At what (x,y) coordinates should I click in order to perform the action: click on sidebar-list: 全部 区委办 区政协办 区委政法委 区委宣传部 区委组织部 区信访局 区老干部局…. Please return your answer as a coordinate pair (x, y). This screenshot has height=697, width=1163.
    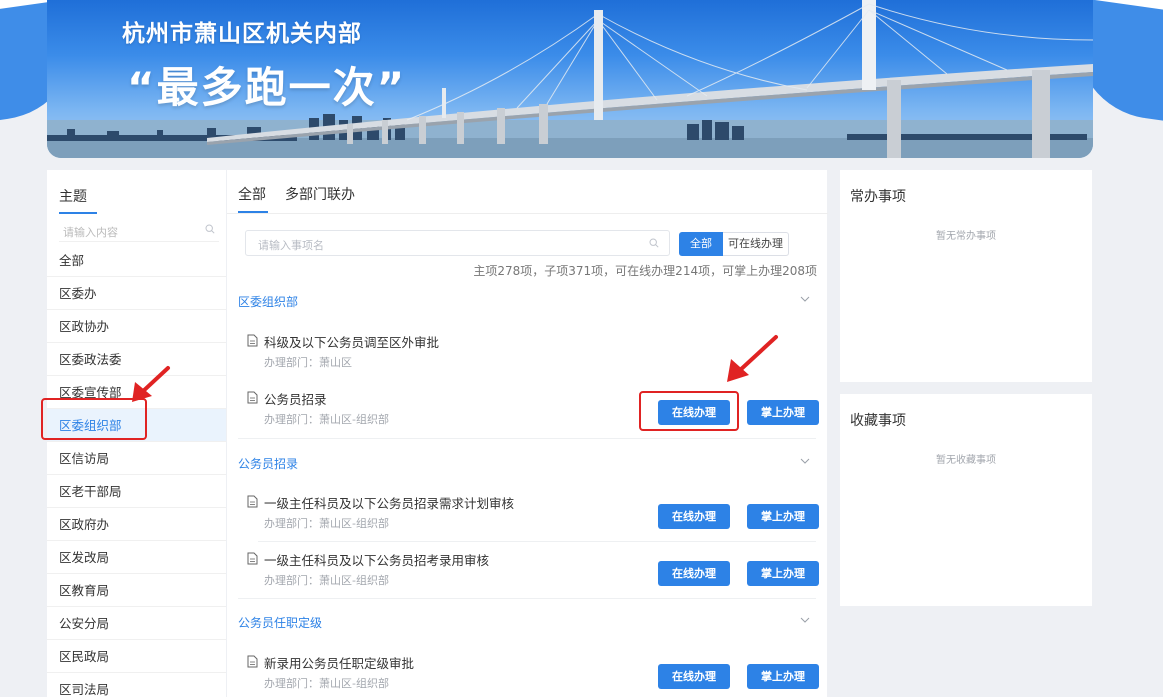
    Looking at the image, I should click on (137, 470).